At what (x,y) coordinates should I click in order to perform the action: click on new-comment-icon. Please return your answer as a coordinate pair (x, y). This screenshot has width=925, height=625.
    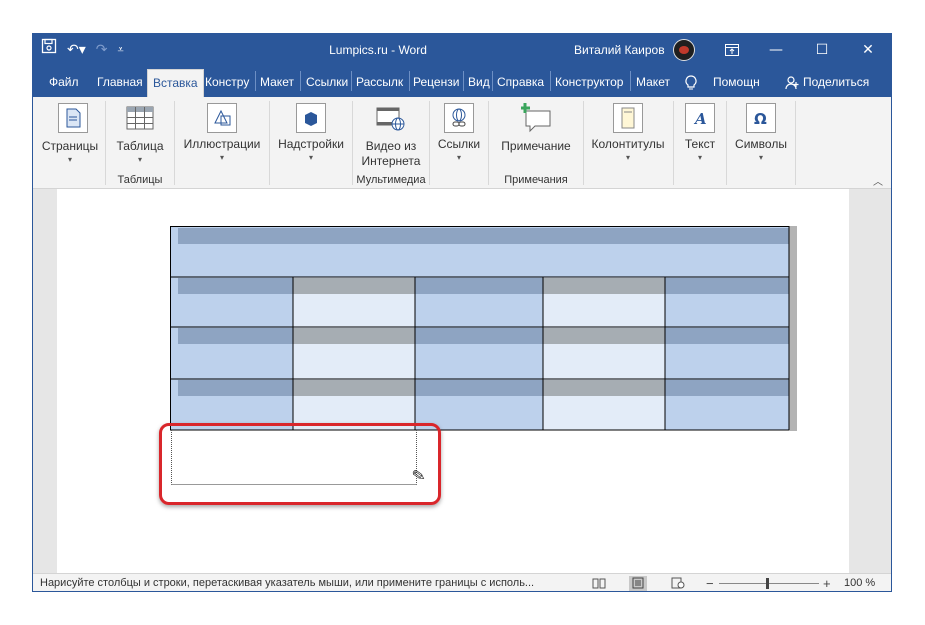
    Looking at the image, I should click on (535, 118).